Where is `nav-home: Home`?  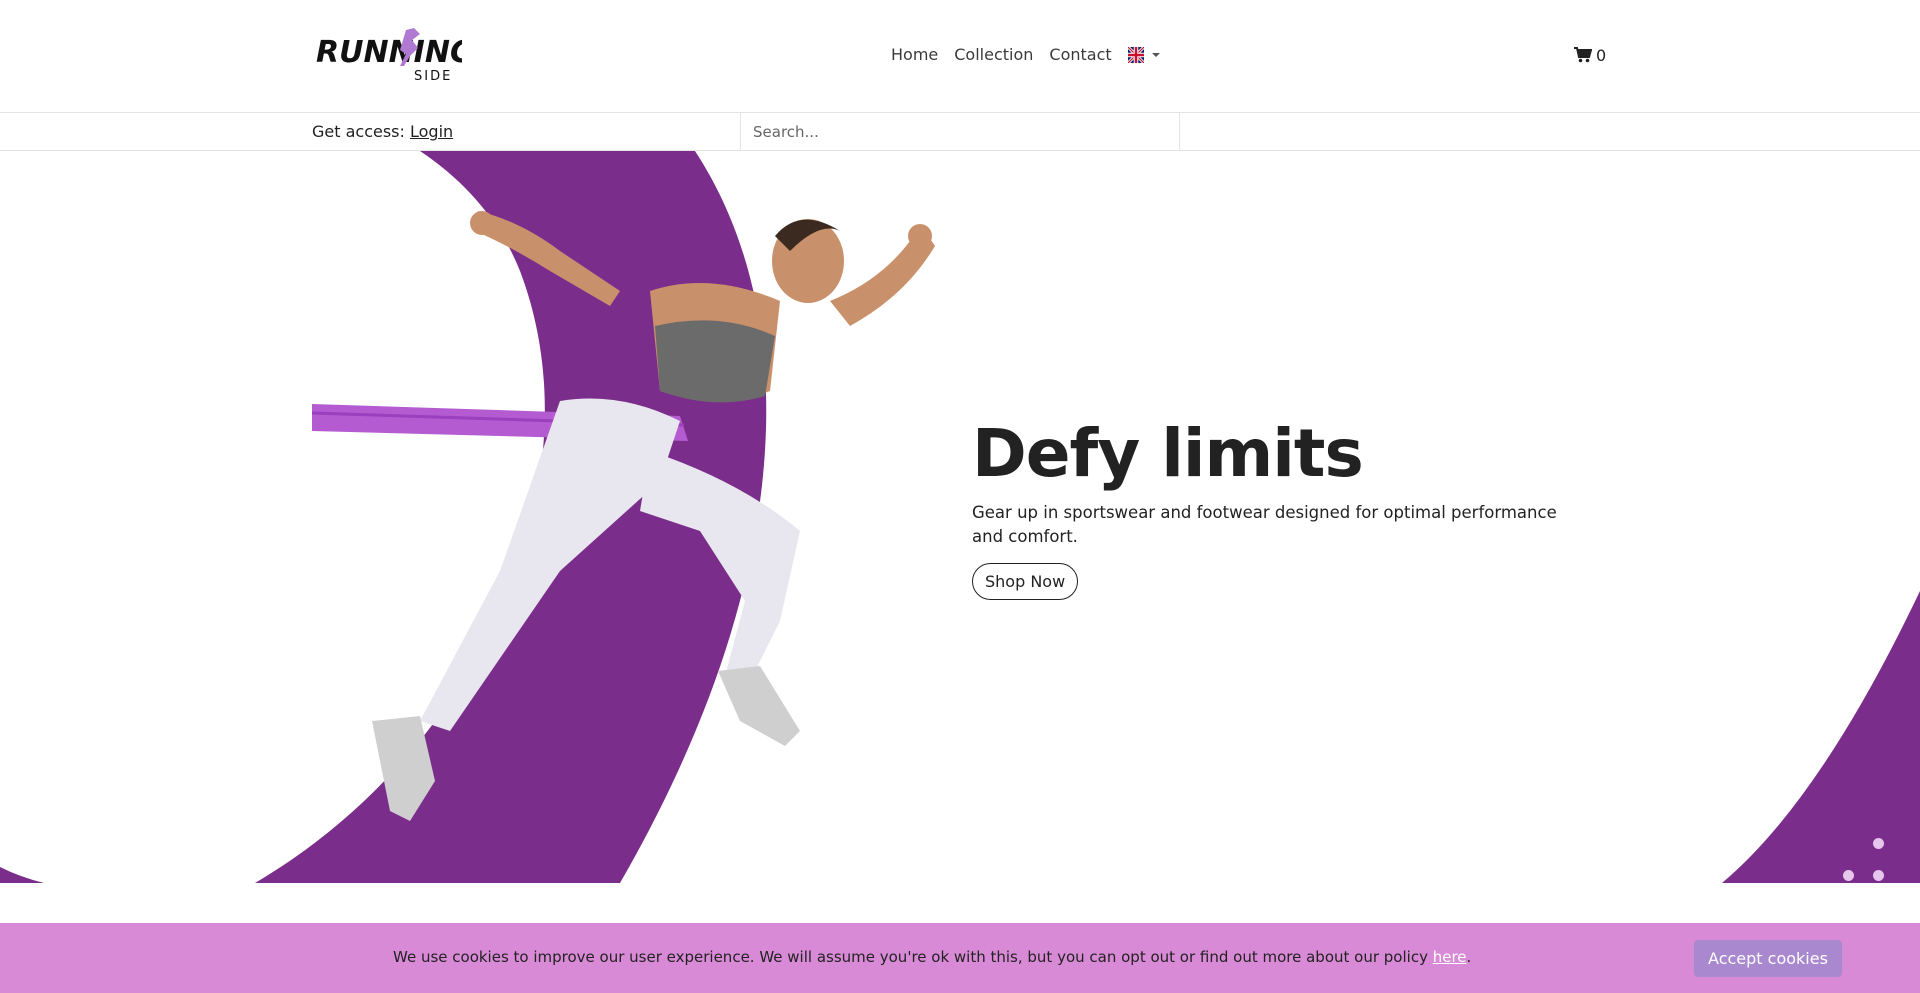
nav-home: Home is located at coordinates (914, 55).